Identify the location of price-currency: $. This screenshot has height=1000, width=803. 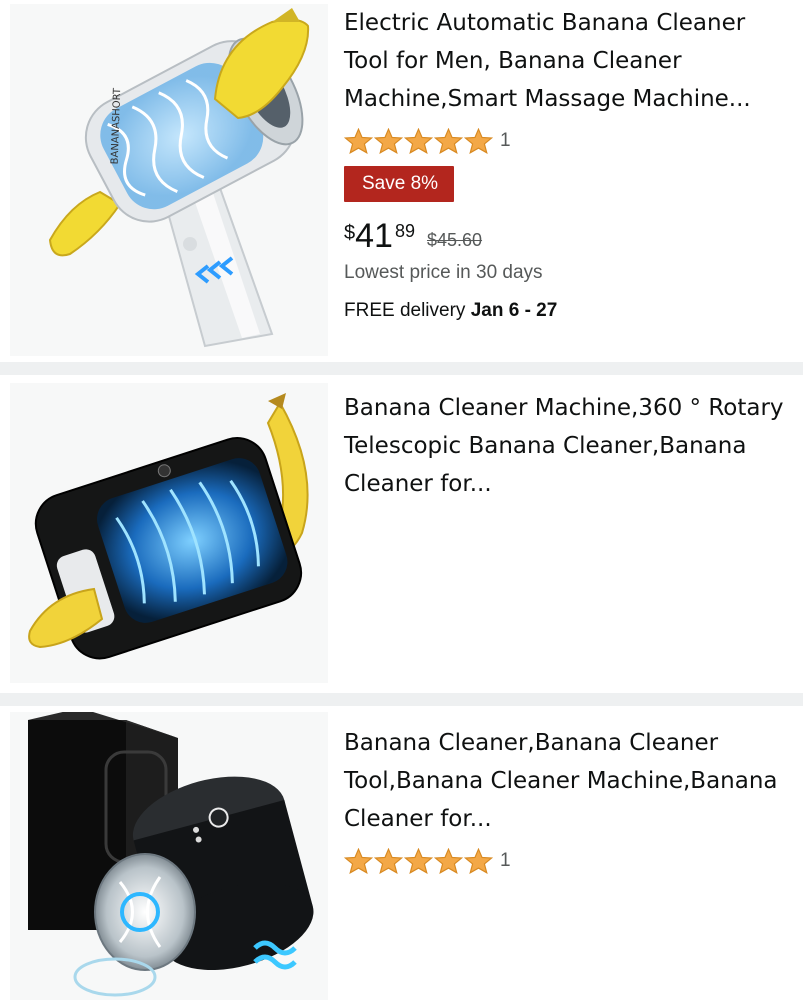
(350, 233).